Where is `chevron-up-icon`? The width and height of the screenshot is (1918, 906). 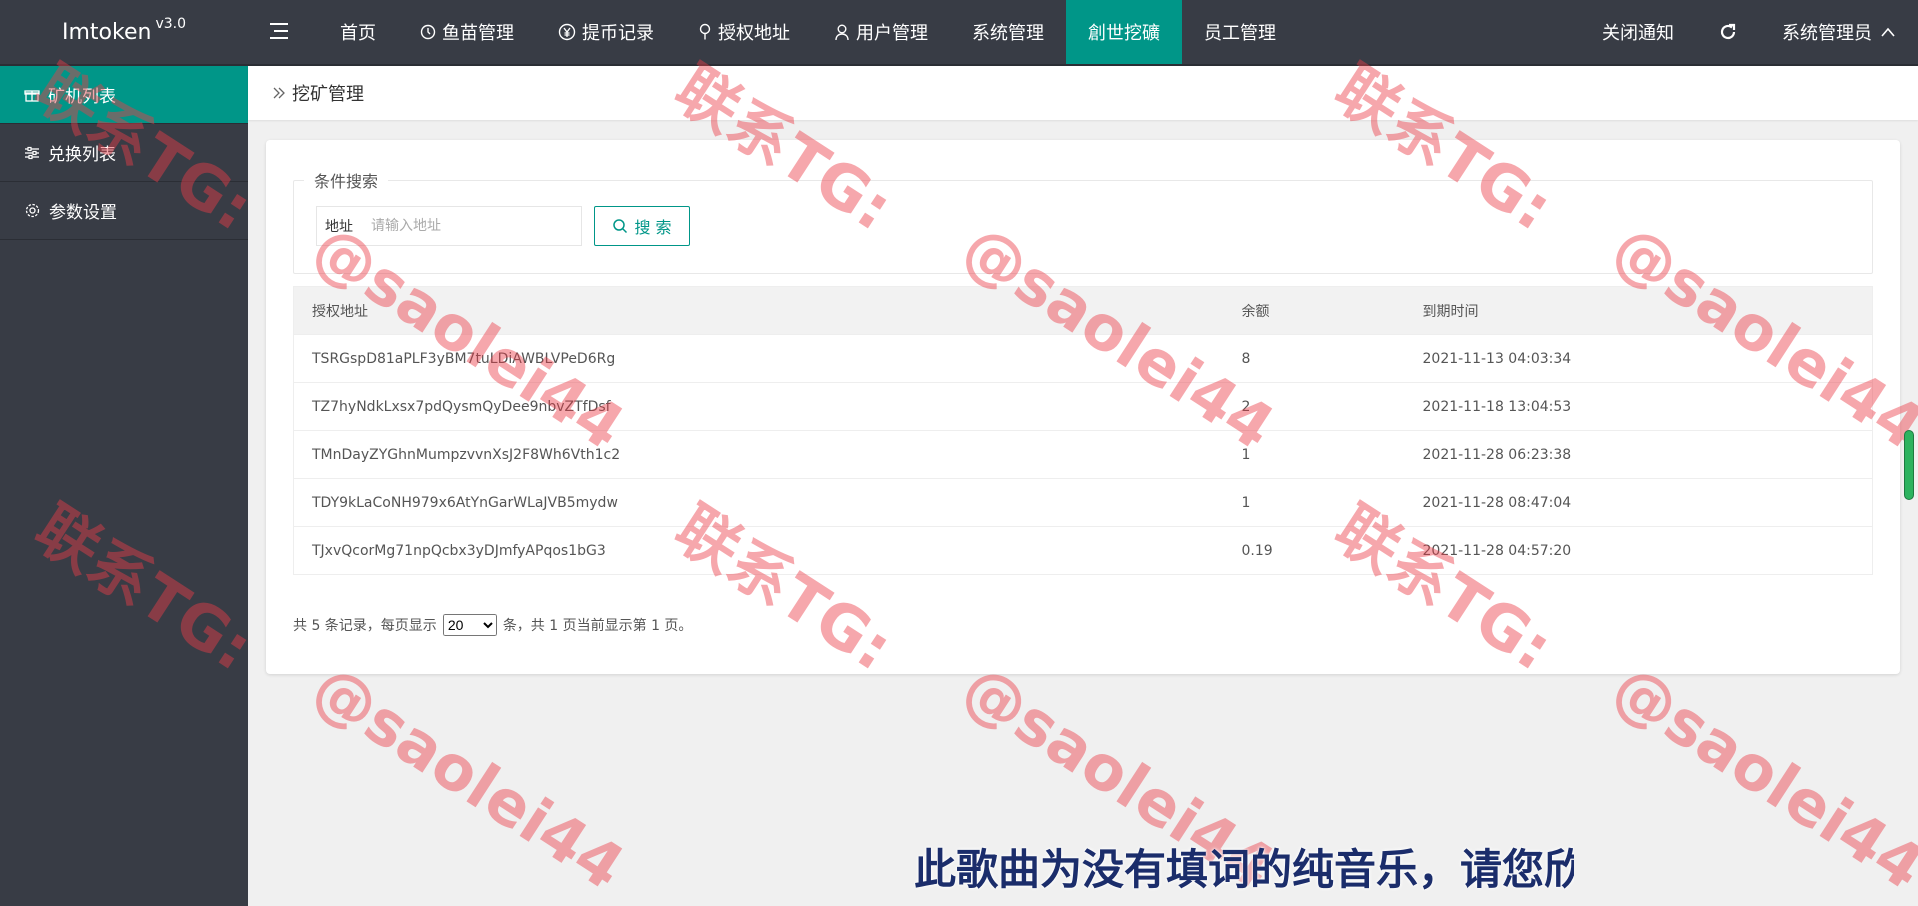 chevron-up-icon is located at coordinates (1888, 32).